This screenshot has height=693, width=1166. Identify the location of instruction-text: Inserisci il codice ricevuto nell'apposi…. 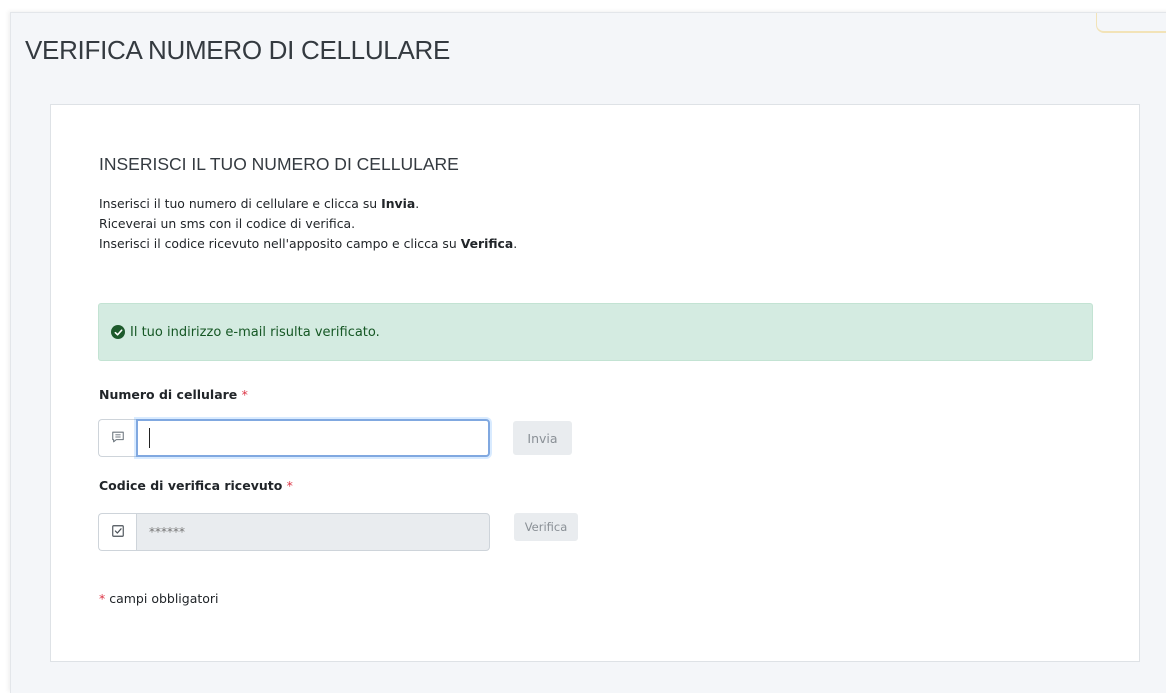
(280, 243).